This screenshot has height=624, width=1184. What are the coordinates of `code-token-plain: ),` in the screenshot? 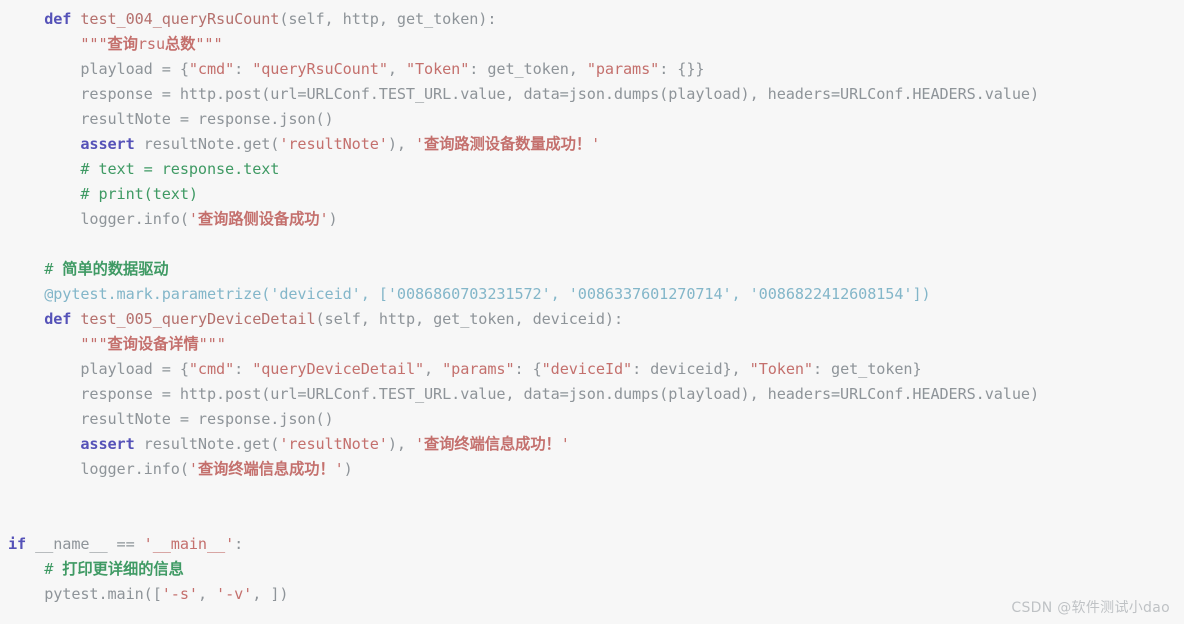 It's located at (401, 144).